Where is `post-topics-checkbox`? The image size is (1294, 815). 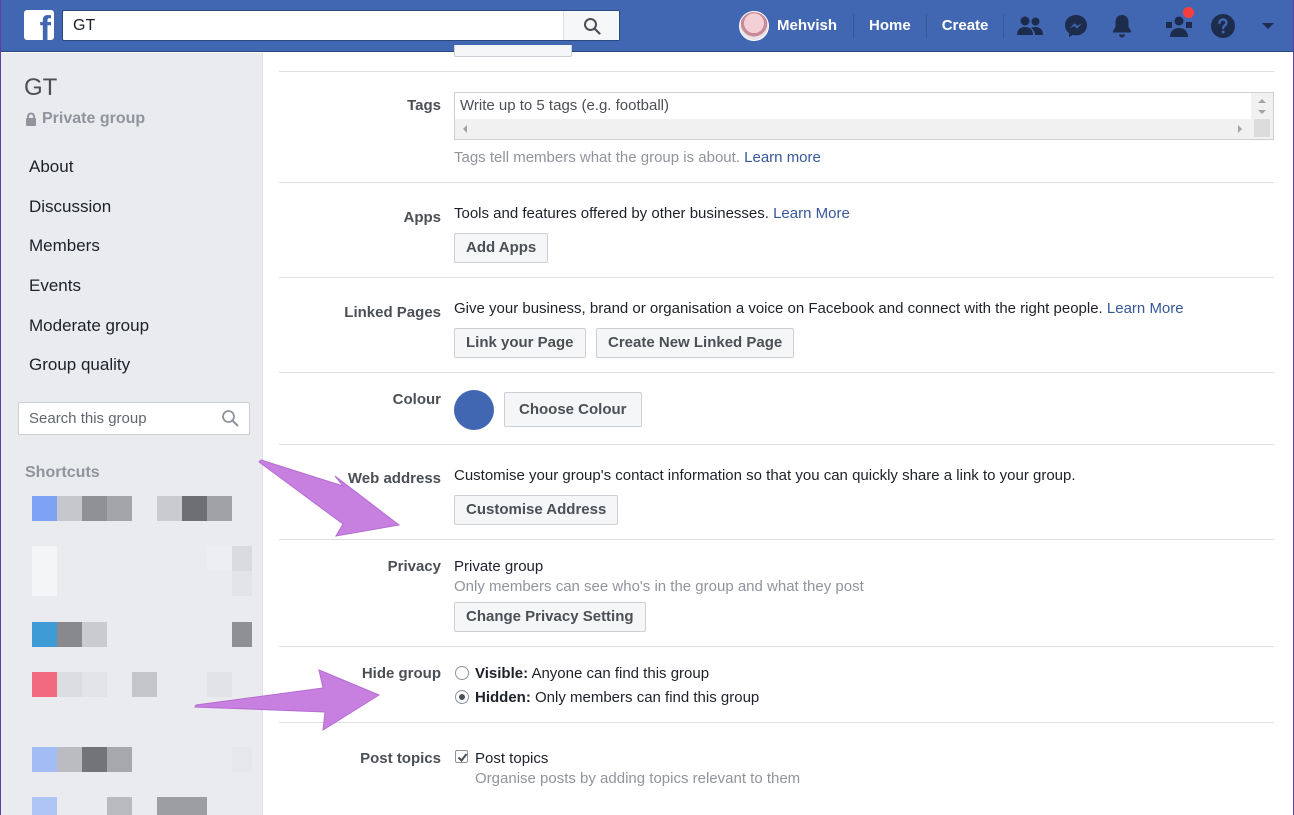
post-topics-checkbox is located at coordinates (461, 756).